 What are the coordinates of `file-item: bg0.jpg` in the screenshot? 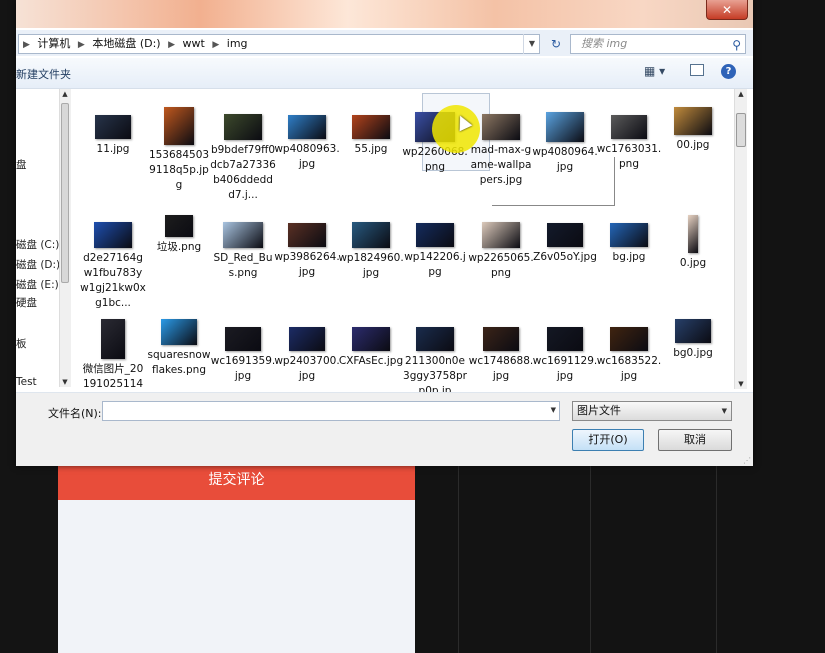 It's located at (693, 340).